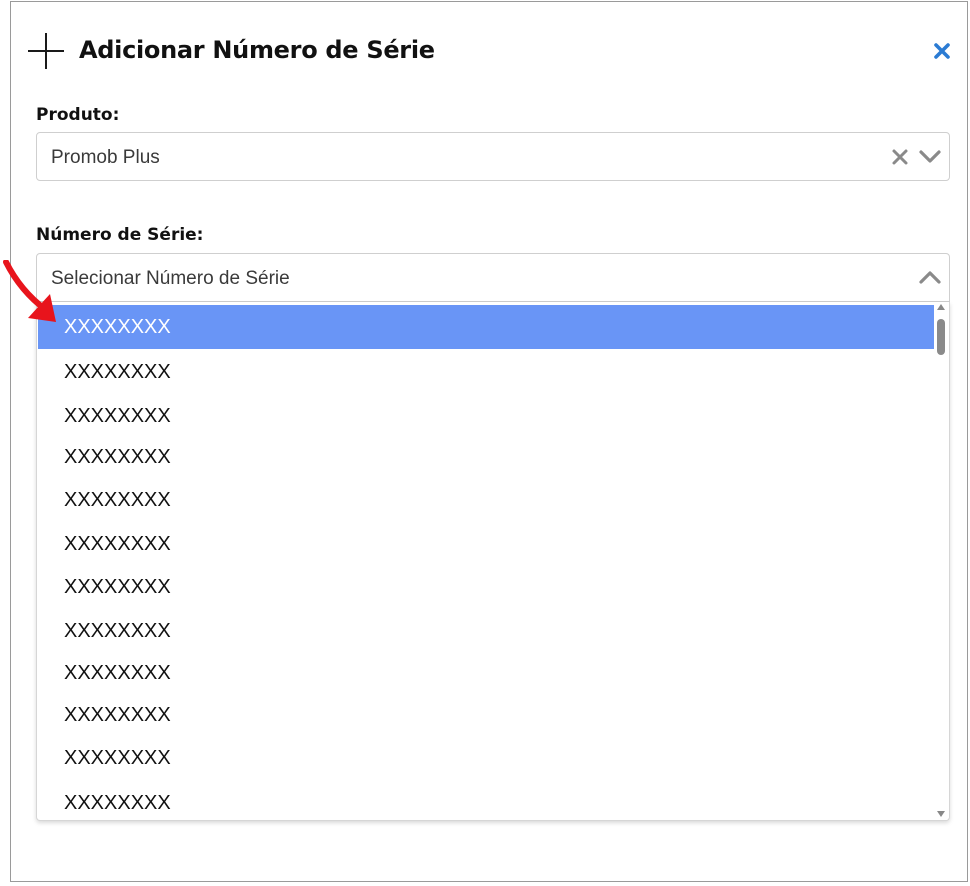 This screenshot has width=970, height=886. Describe the element at coordinates (493, 277) in the screenshot. I see `serie-select: Selecionar Número de Série` at that location.